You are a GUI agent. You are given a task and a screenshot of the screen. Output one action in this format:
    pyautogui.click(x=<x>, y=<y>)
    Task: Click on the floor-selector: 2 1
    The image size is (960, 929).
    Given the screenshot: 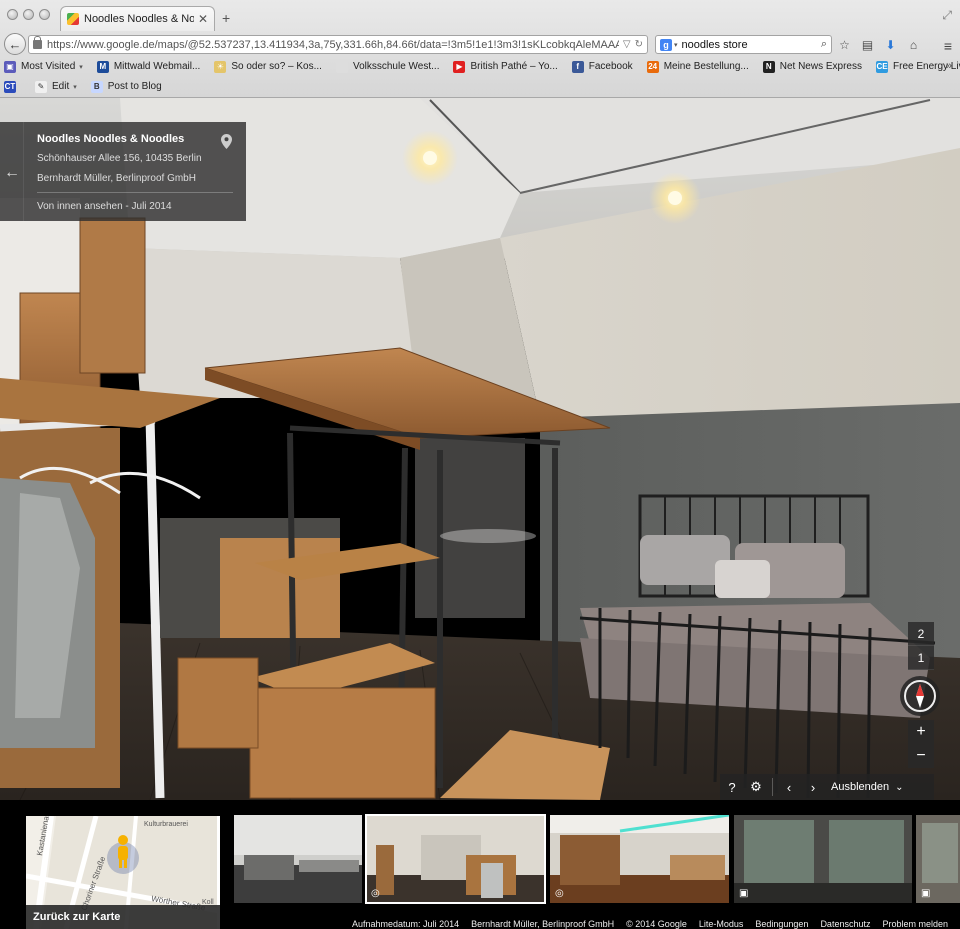 What is the action you would take?
    pyautogui.click(x=921, y=646)
    